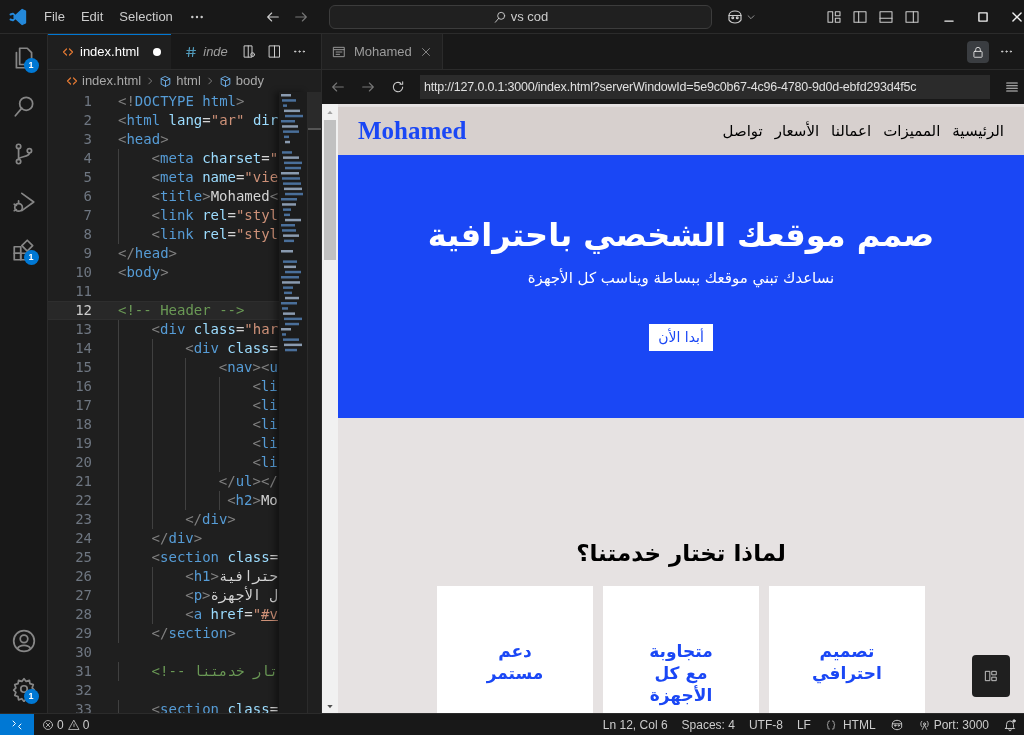 The image size is (1024, 735). Describe the element at coordinates (83, 652) in the screenshot. I see `line-number: 30` at that location.